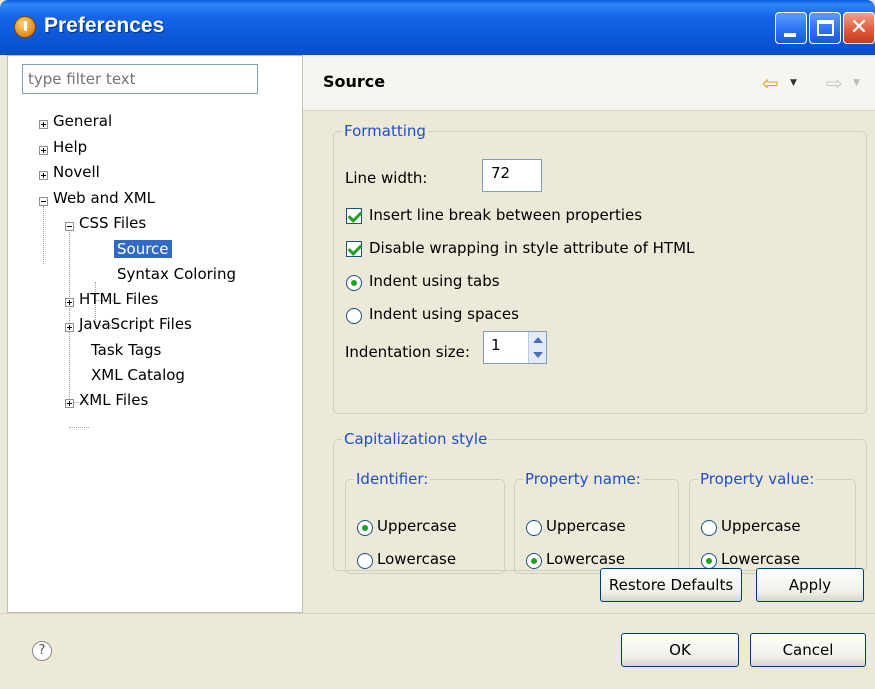 The image size is (875, 689). Describe the element at coordinates (82, 121) in the screenshot. I see `tree-item-general: General` at that location.